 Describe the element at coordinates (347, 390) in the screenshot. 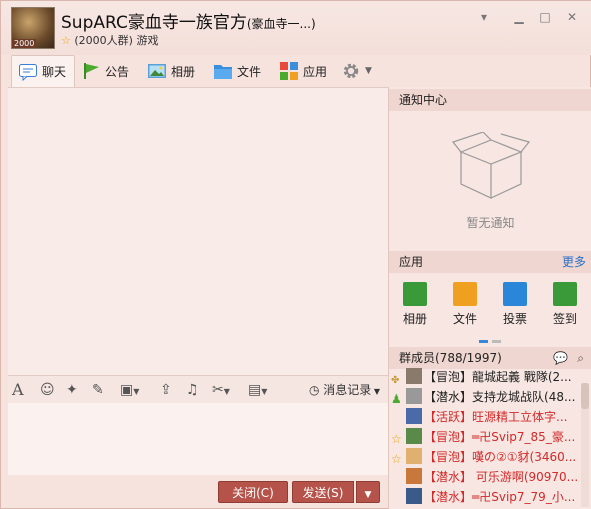

I see `history-label: 消息记录` at that location.